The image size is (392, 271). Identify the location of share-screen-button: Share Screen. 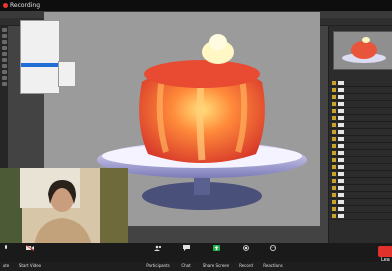
(216, 258).